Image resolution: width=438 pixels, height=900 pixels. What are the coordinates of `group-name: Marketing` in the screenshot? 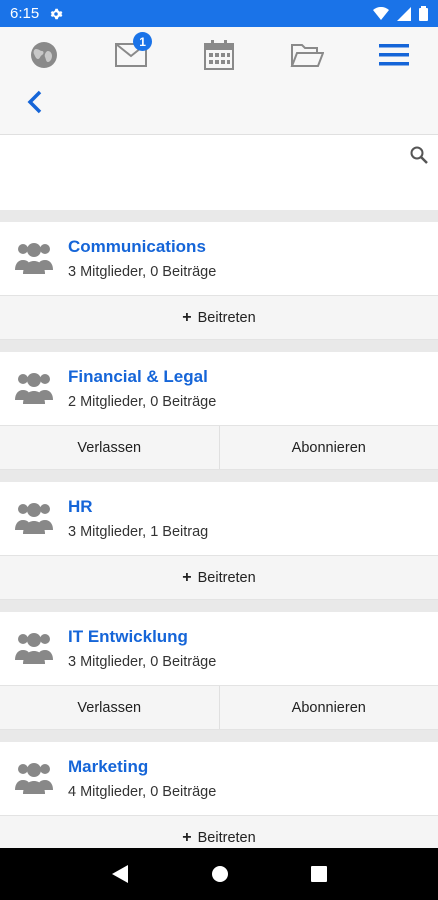 It's located at (108, 767).